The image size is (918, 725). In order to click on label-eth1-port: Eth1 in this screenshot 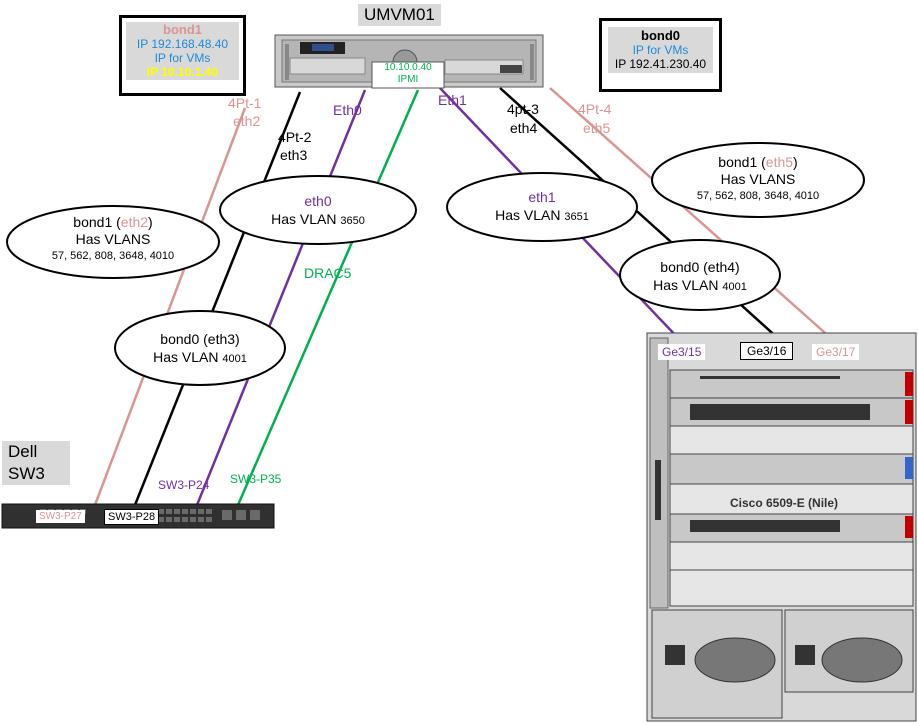, I will do `click(452, 100)`.